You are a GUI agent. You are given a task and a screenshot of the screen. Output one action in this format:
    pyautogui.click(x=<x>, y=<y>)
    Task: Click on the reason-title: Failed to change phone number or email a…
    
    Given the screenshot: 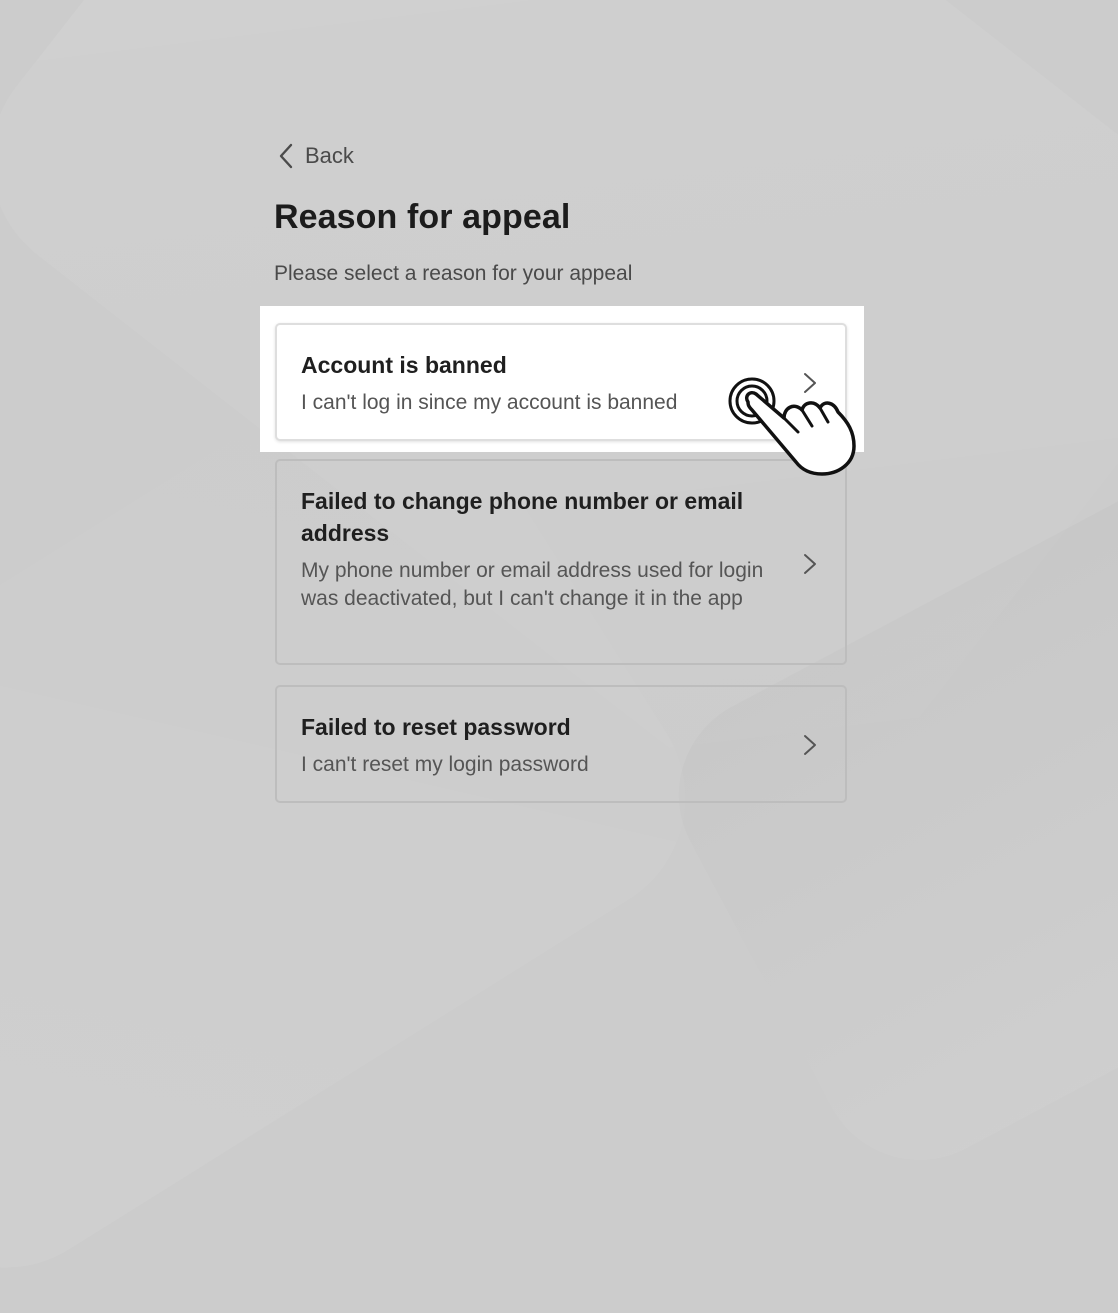 What is the action you would take?
    pyautogui.click(x=522, y=517)
    